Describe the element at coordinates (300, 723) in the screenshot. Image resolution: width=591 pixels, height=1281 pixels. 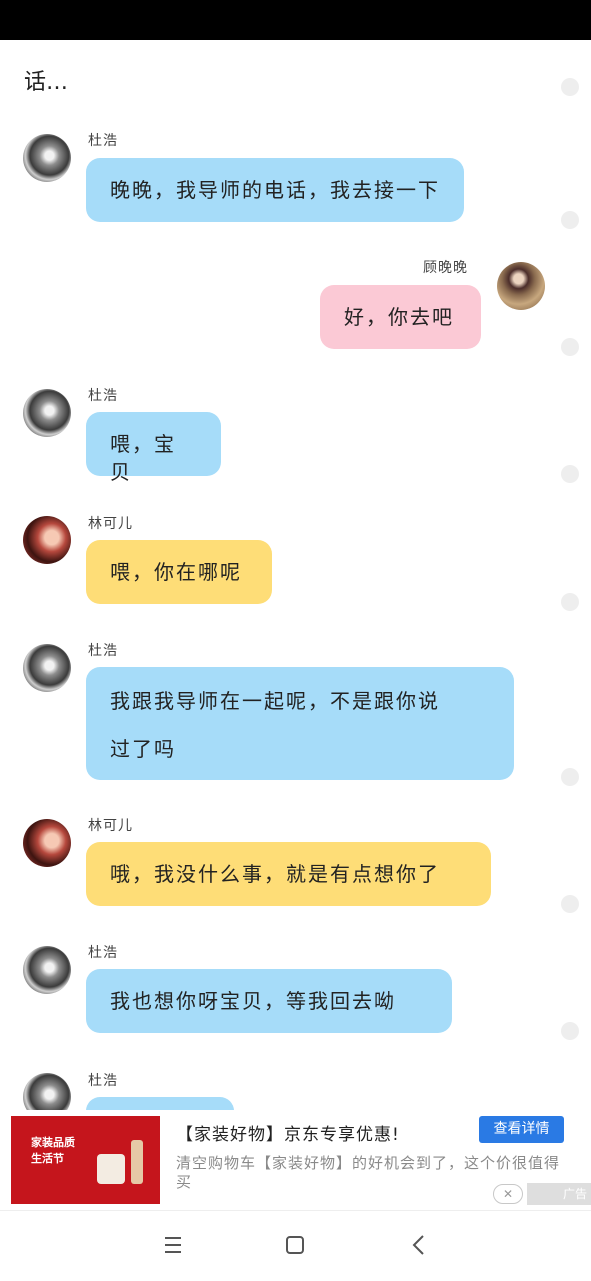
I see `message-bubble: 我跟我导师在一起呢，不是跟你说 过了吗` at that location.